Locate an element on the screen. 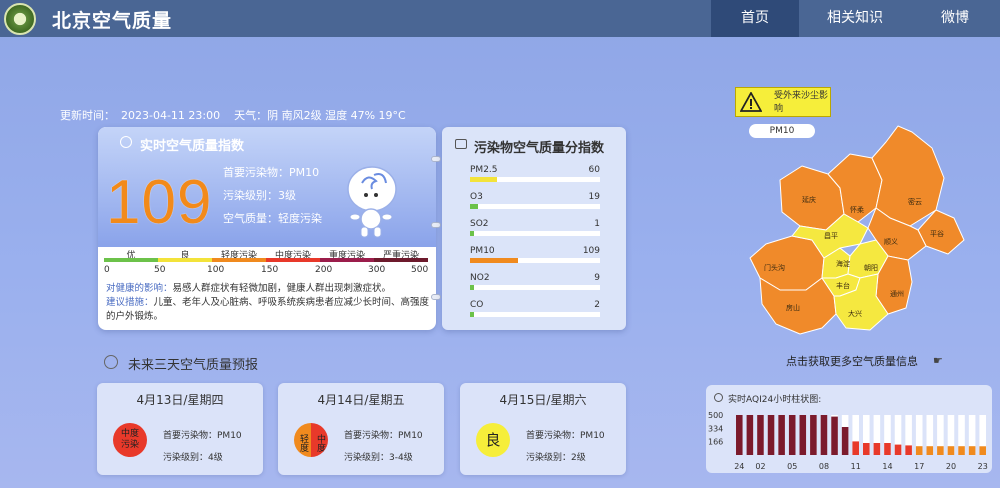 Image resolution: width=1000 pixels, height=488 pixels. forecast-card-day3: 4月15日/星期六 良 首要污染物：PM10 污染级别：2级 is located at coordinates (543, 429).